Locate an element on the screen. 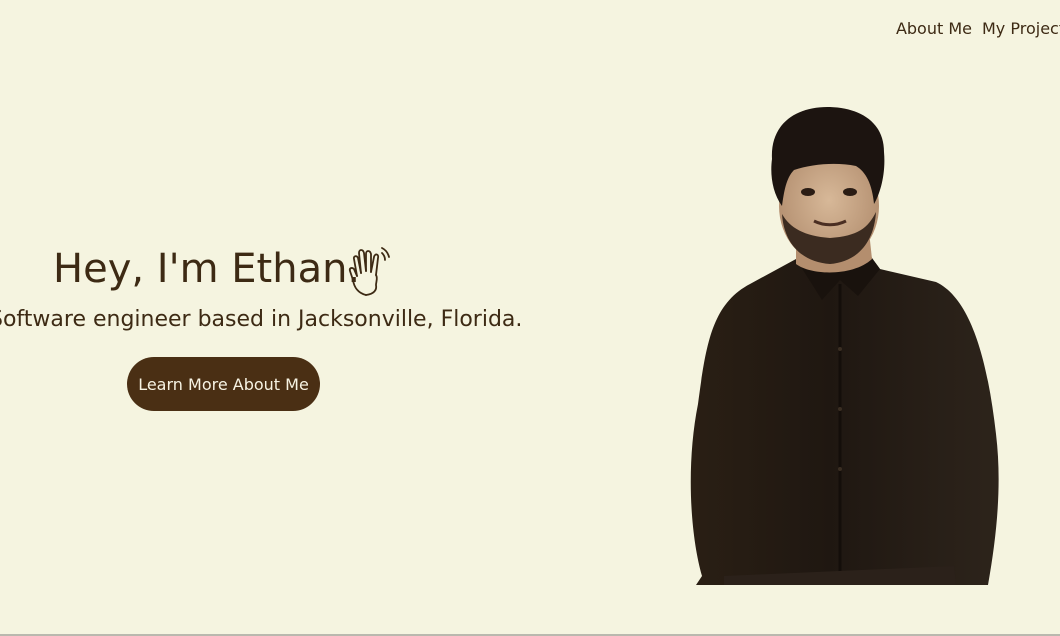  nav-about-me-link: About Me is located at coordinates (922, 28).